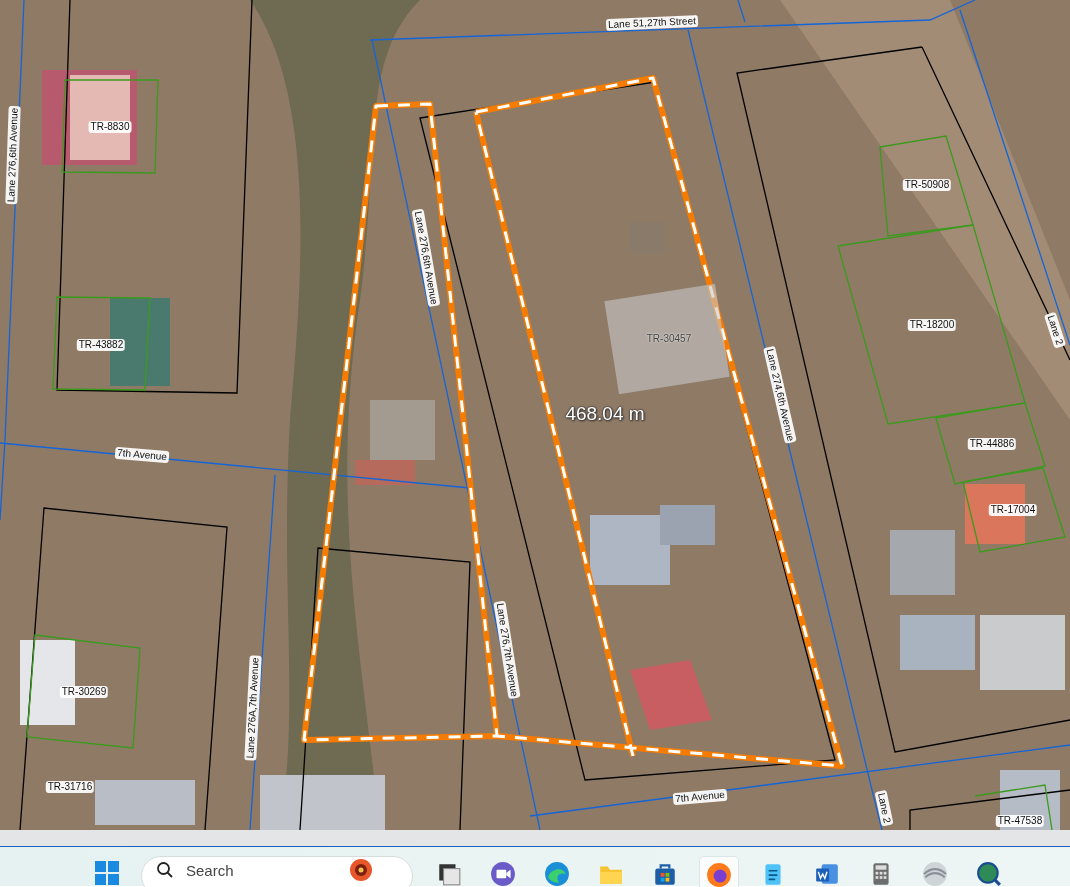  I want to click on taskbar-app-button, so click(719, 871).